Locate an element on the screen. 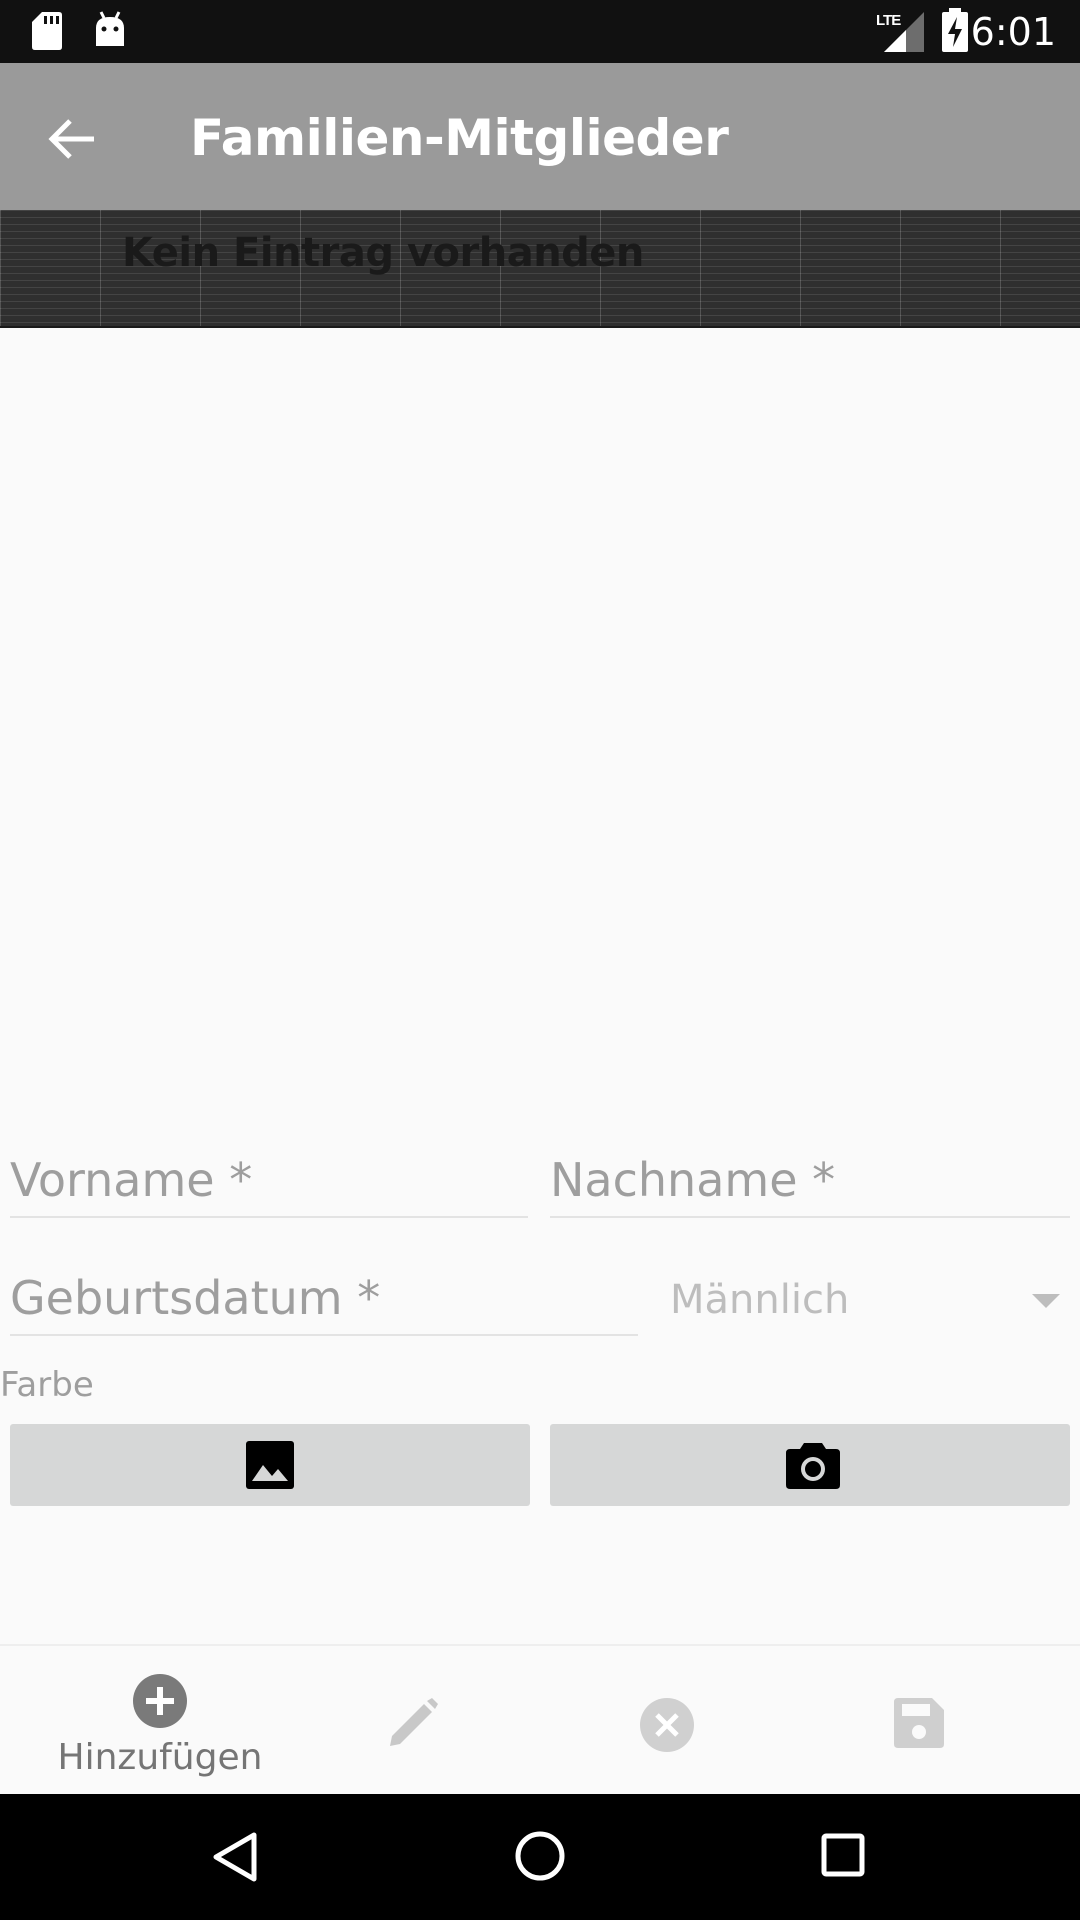  lte-signal-icon is located at coordinates (904, 32).